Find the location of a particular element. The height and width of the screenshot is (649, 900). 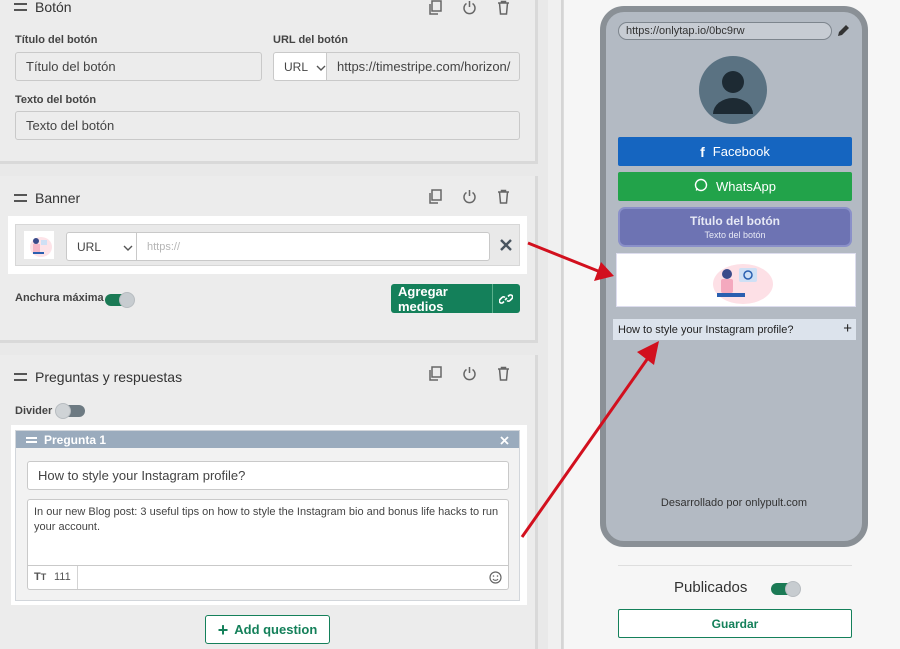

button-url-label: URL del botón is located at coordinates (310, 40).